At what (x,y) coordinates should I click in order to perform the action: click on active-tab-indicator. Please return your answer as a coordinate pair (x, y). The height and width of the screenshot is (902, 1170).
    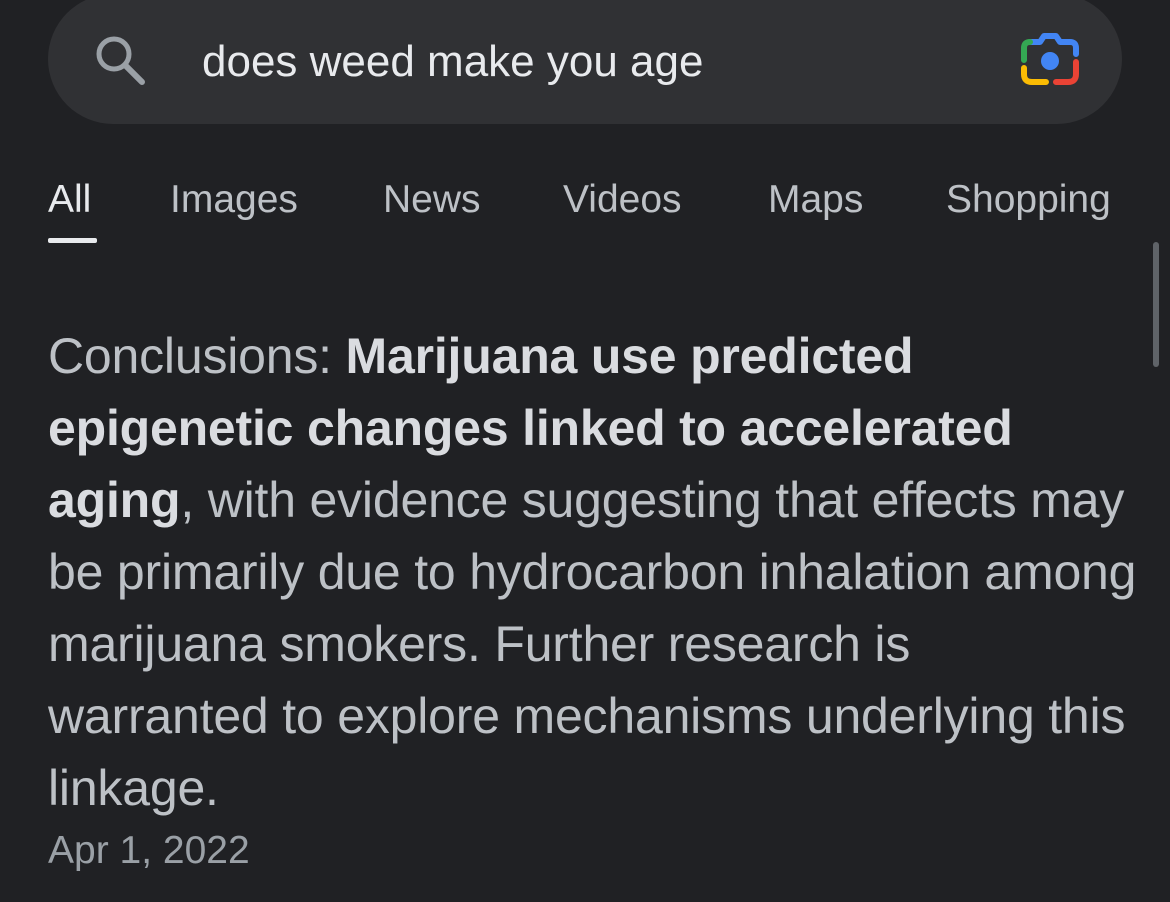
    Looking at the image, I should click on (72, 240).